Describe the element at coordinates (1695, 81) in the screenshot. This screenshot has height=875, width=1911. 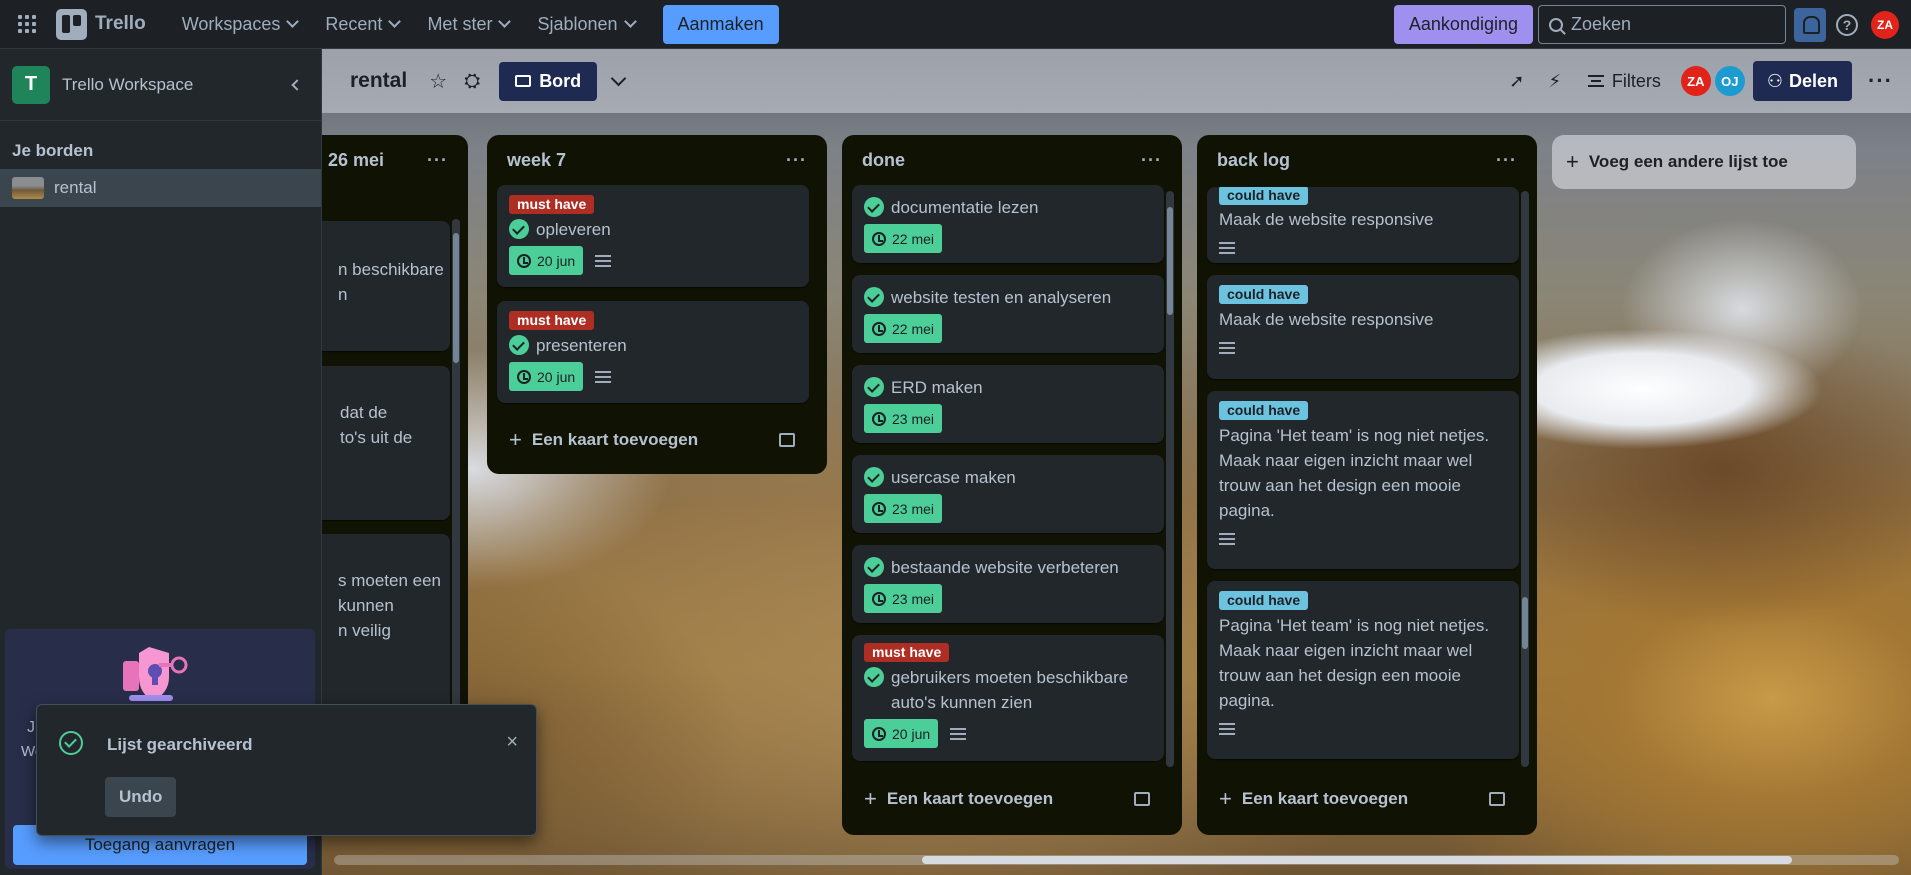
I see `member-avatar: ZA` at that location.